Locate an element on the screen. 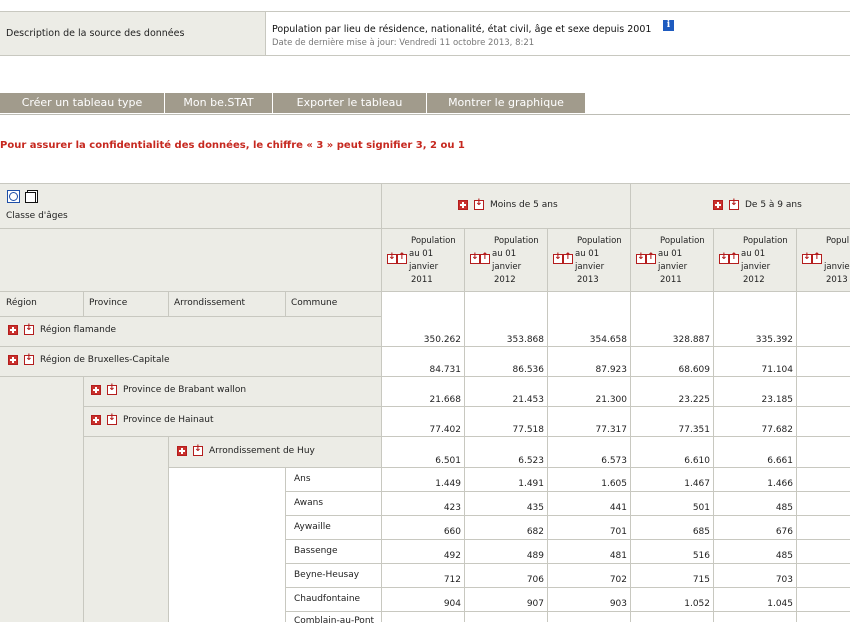 Image resolution: width=850 pixels, height=626 pixels. table-cell-value: 441 is located at coordinates (618, 508).